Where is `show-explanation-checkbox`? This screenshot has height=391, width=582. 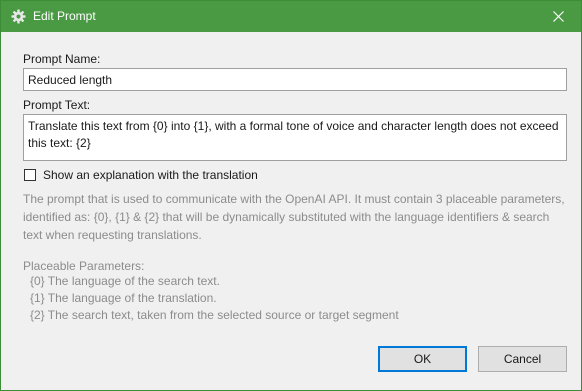
show-explanation-checkbox is located at coordinates (30, 175).